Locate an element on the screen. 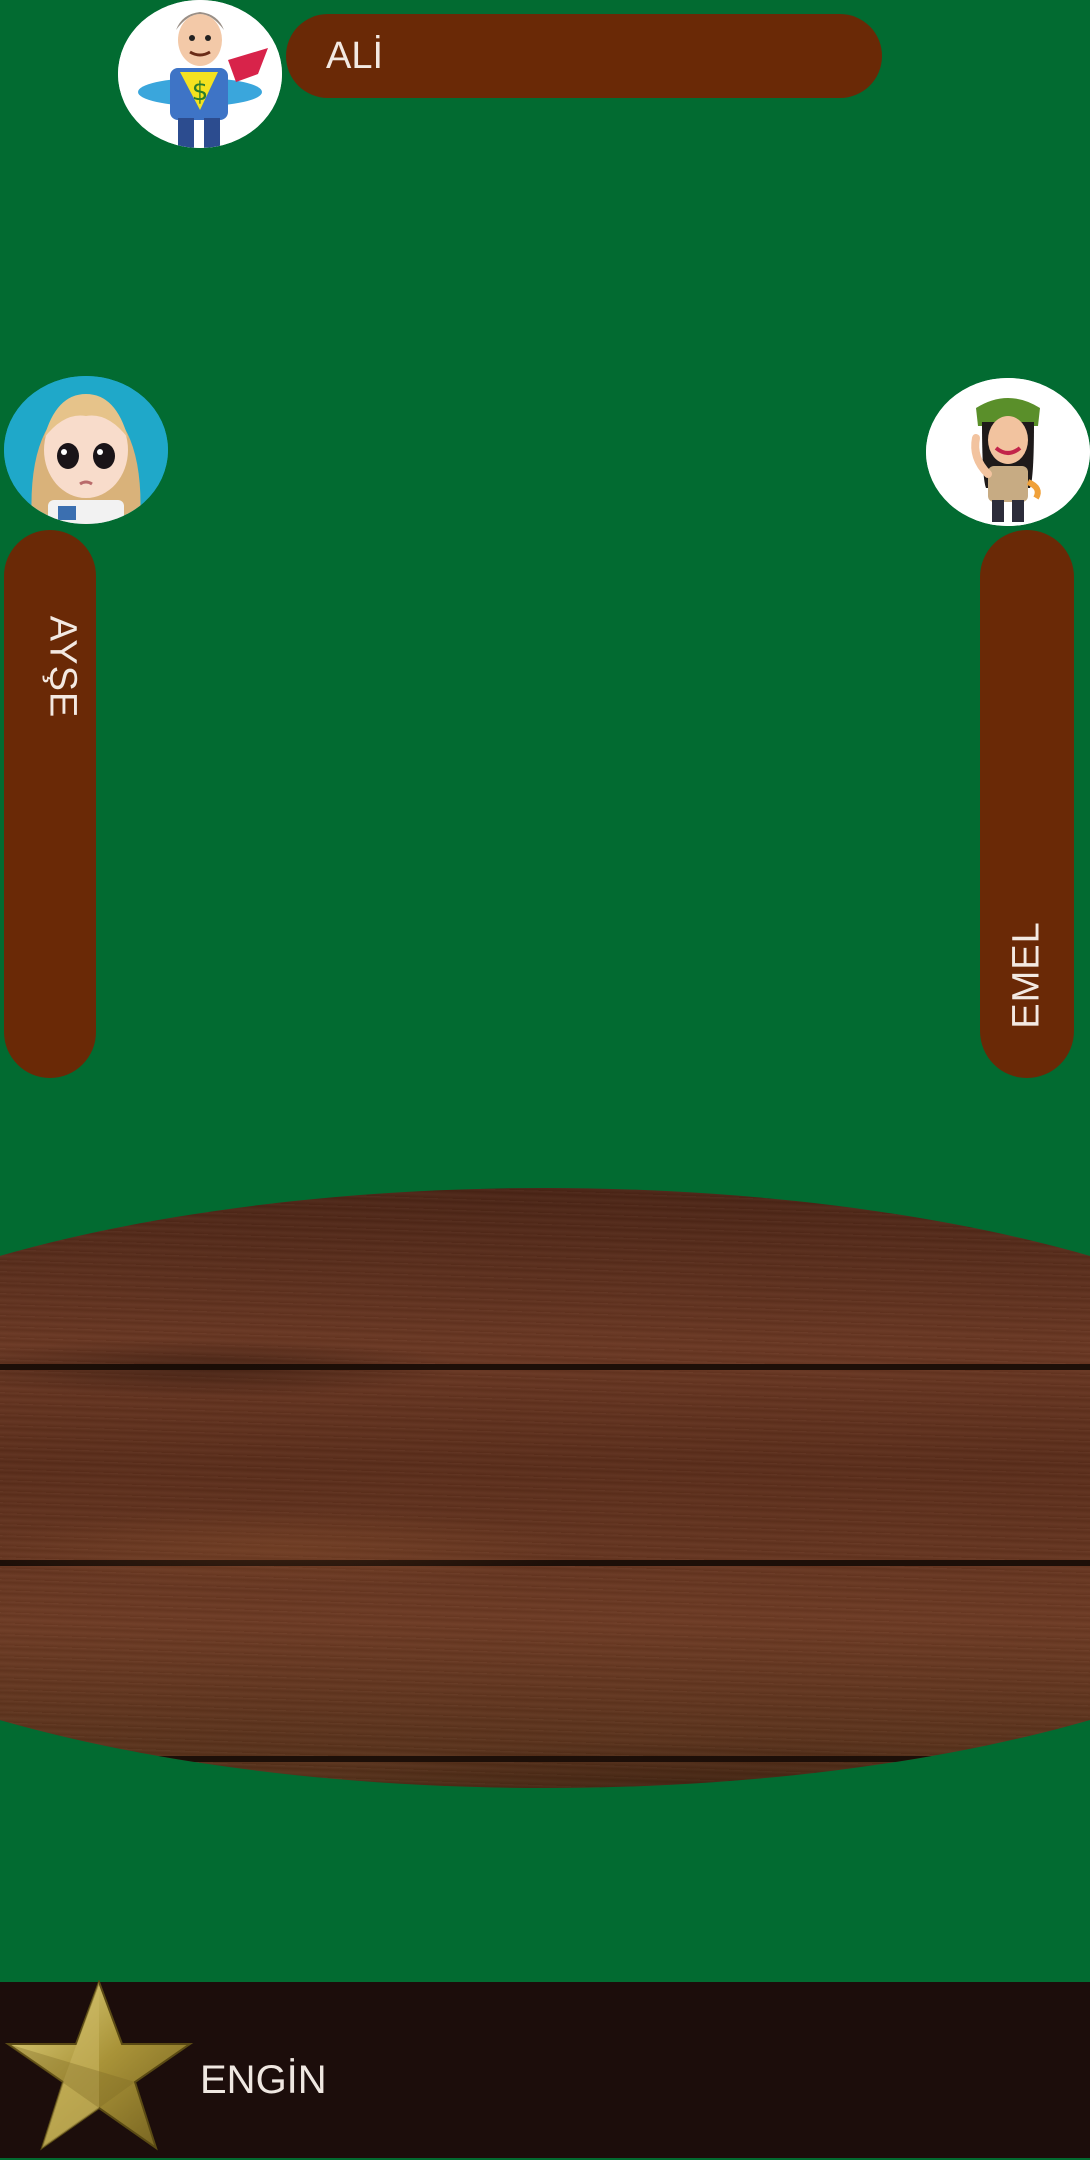 This screenshot has height=2160, width=1090. player-left-name-bar is located at coordinates (50, 804).